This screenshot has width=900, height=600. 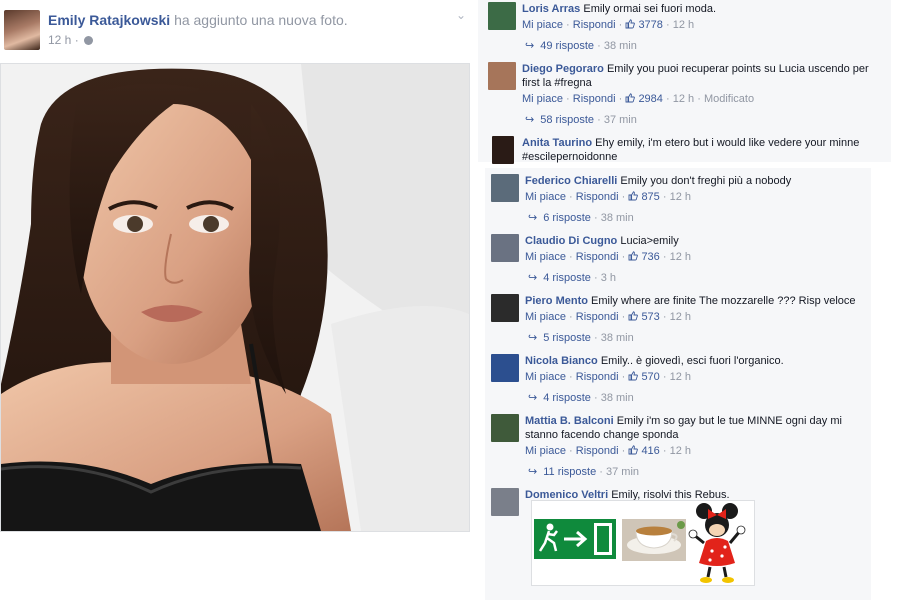 I want to click on post-timestamp: 12 h ·, so click(x=71, y=40).